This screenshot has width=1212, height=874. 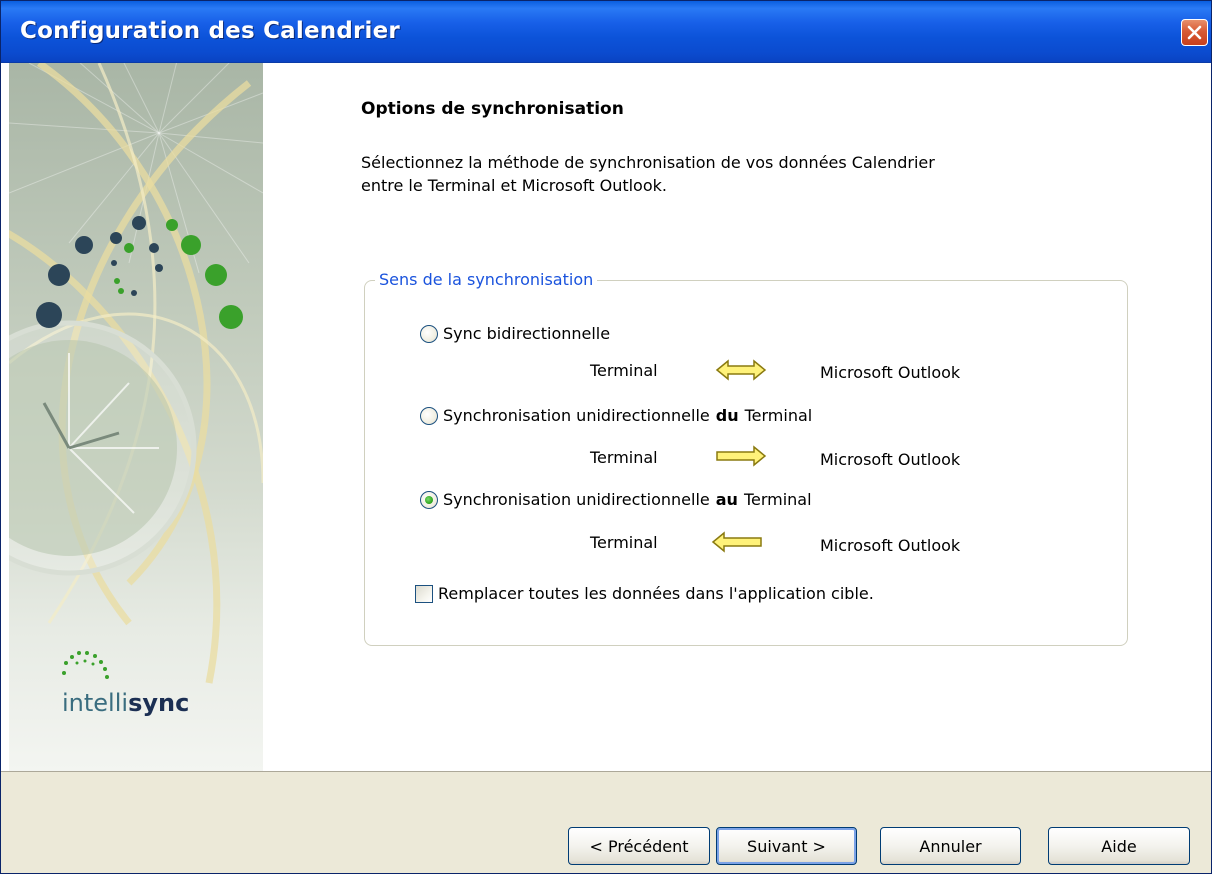 What do you see at coordinates (639, 846) in the screenshot?
I see `back-button: < Précédent` at bounding box center [639, 846].